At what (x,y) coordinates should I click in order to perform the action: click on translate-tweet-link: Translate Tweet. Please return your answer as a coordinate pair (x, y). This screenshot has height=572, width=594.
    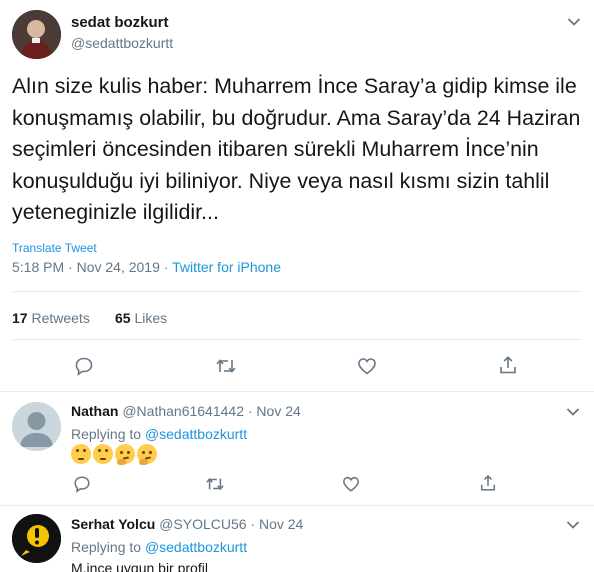
    Looking at the image, I should click on (54, 248).